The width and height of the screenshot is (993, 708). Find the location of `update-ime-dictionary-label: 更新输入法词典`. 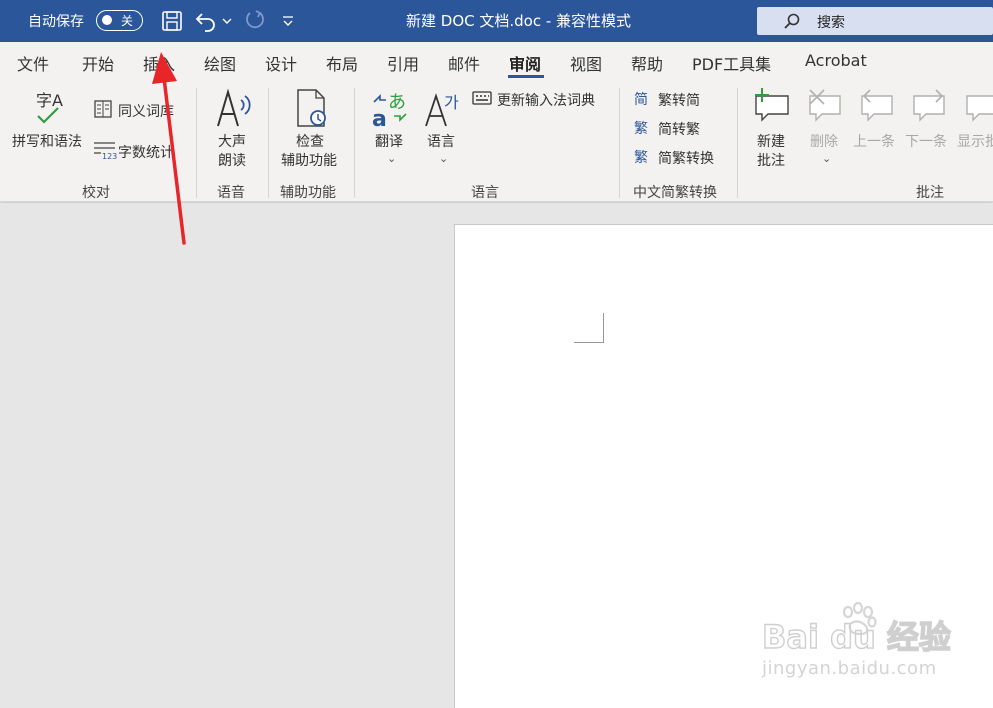

update-ime-dictionary-label: 更新输入法词典 is located at coordinates (546, 101).